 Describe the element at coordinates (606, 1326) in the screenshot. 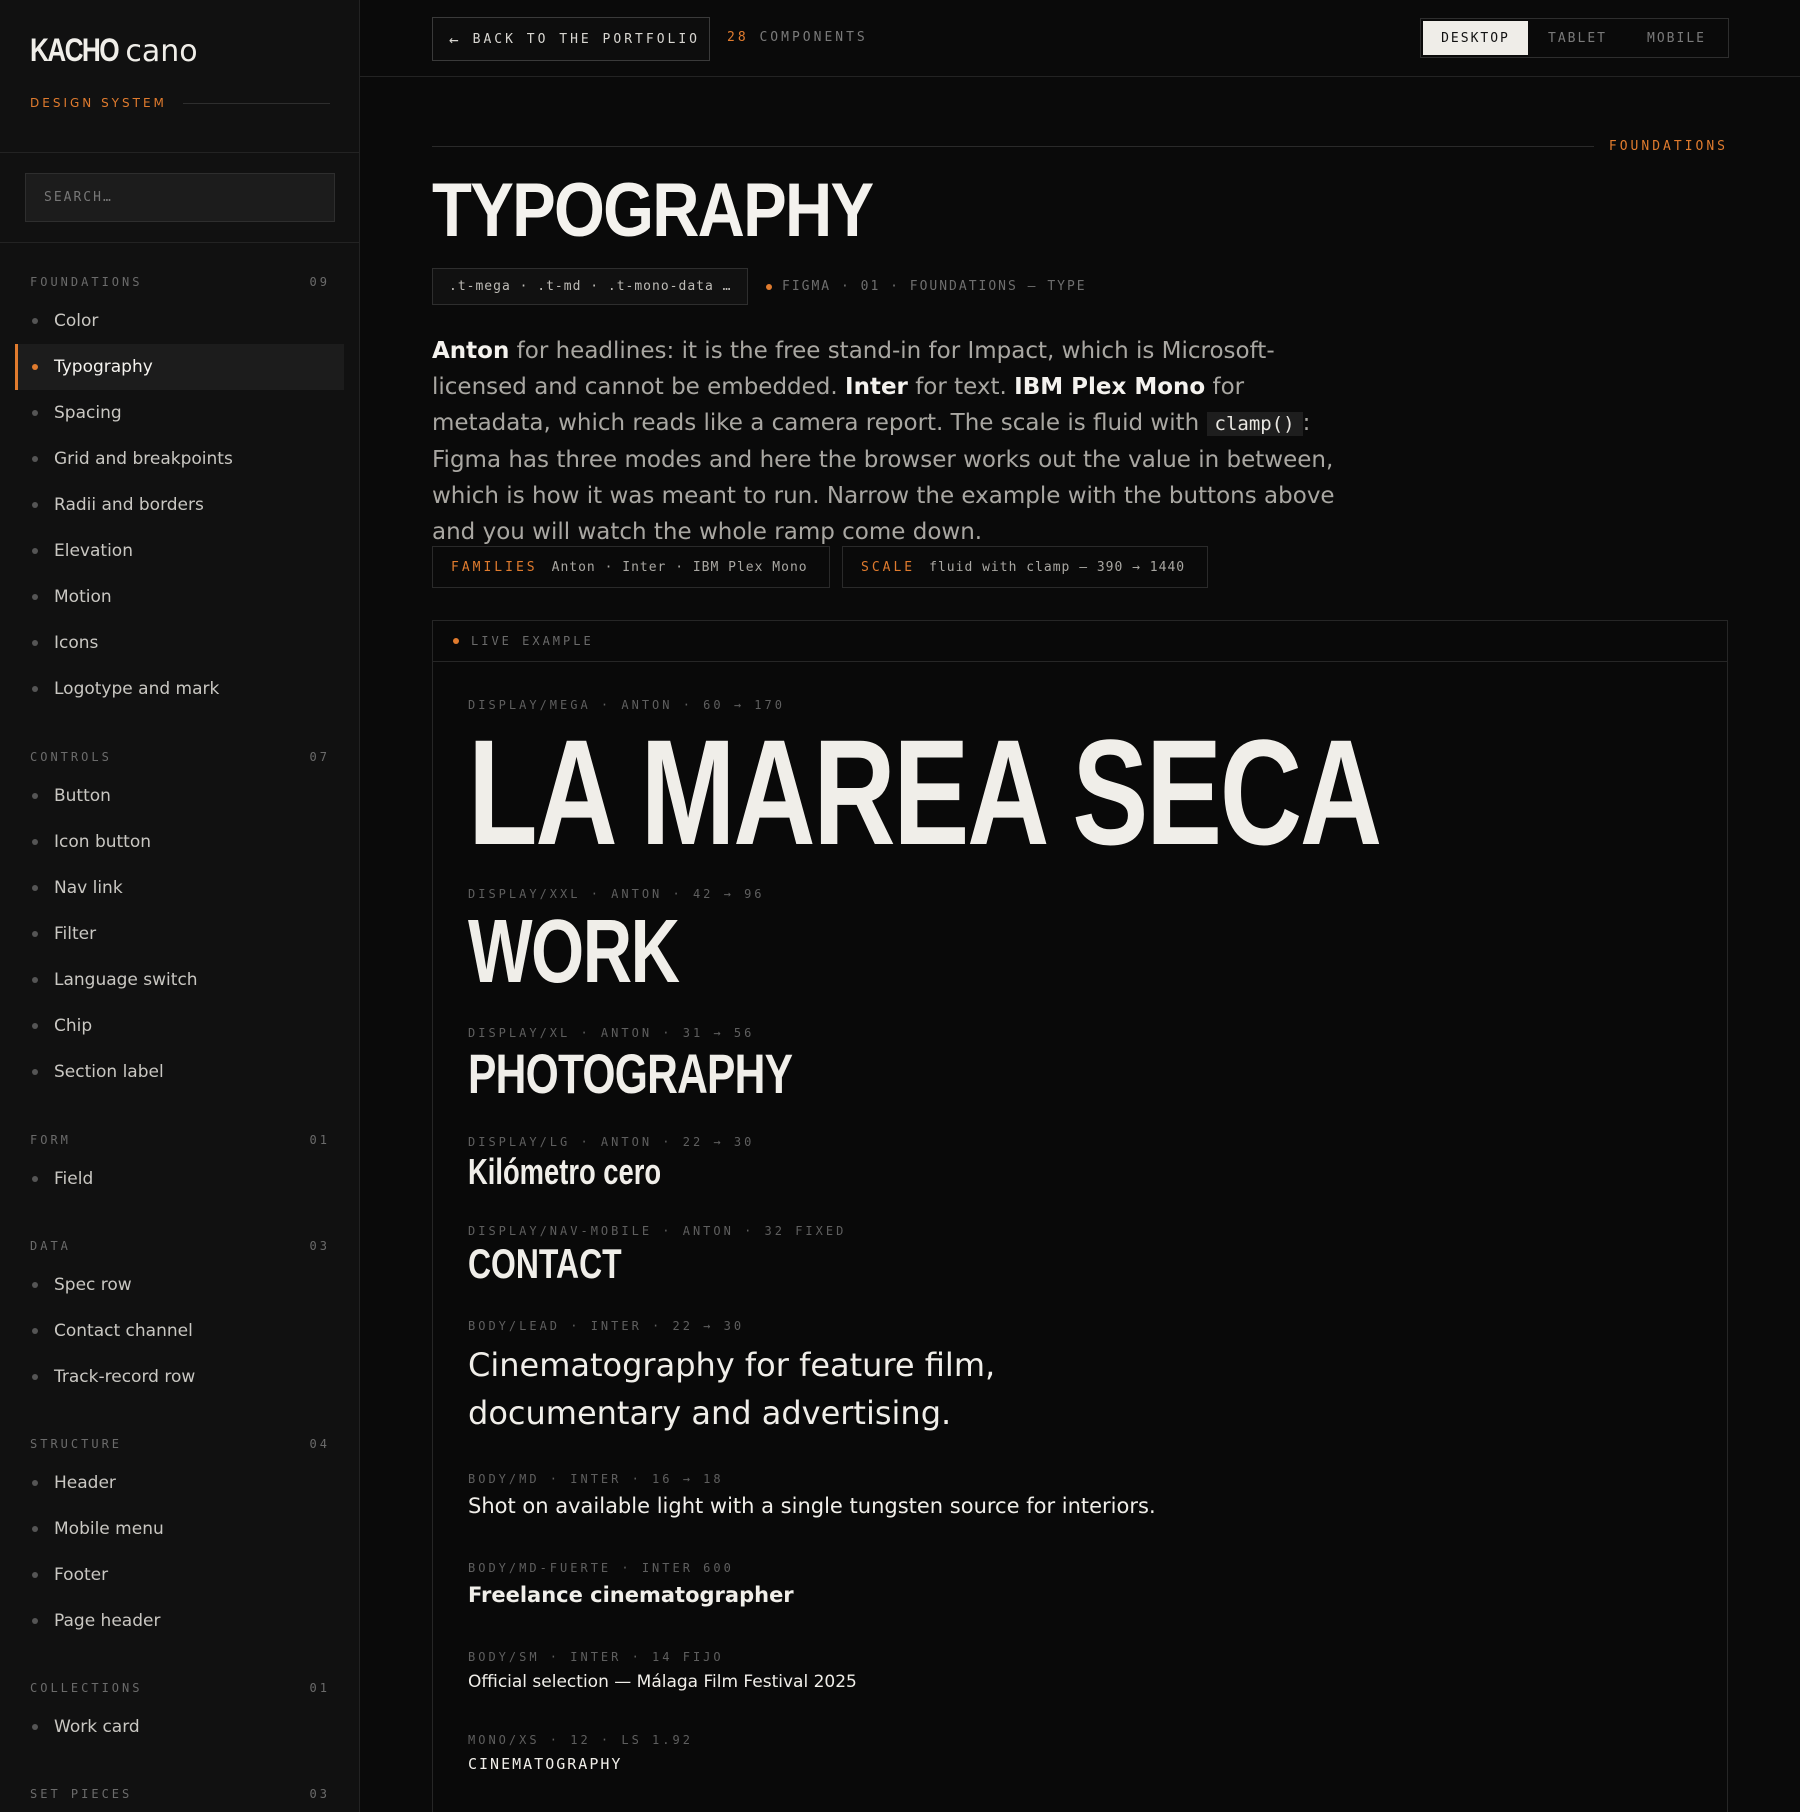

I see `spec-body-lead: BODY/LEAD · INTER · 22 → 30` at that location.